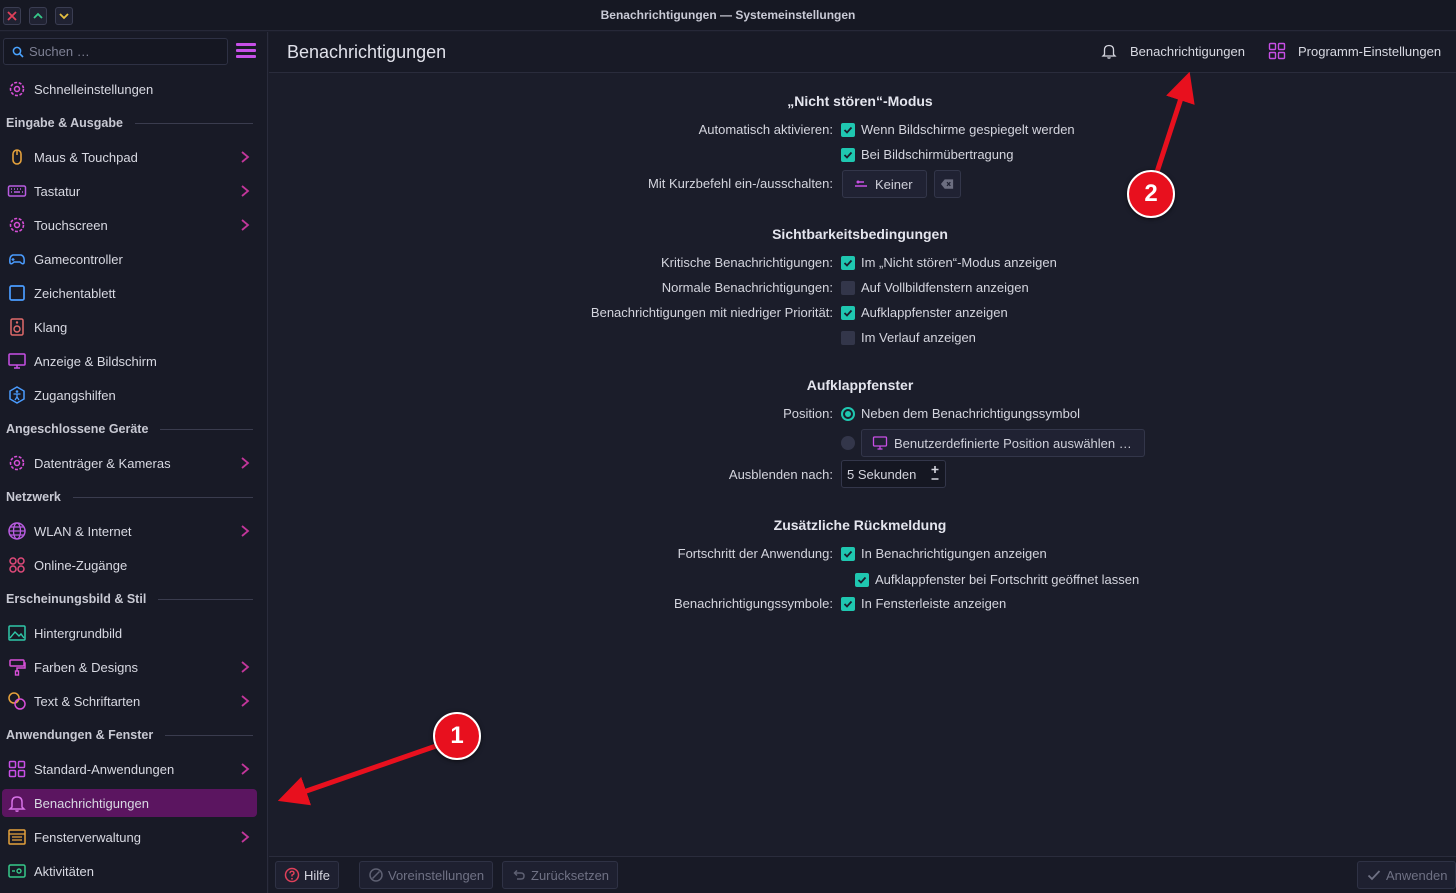 This screenshot has height=893, width=1456. Describe the element at coordinates (129, 803) in the screenshot. I see `sidebar-item-notifications: Benachrichtigungen` at that location.